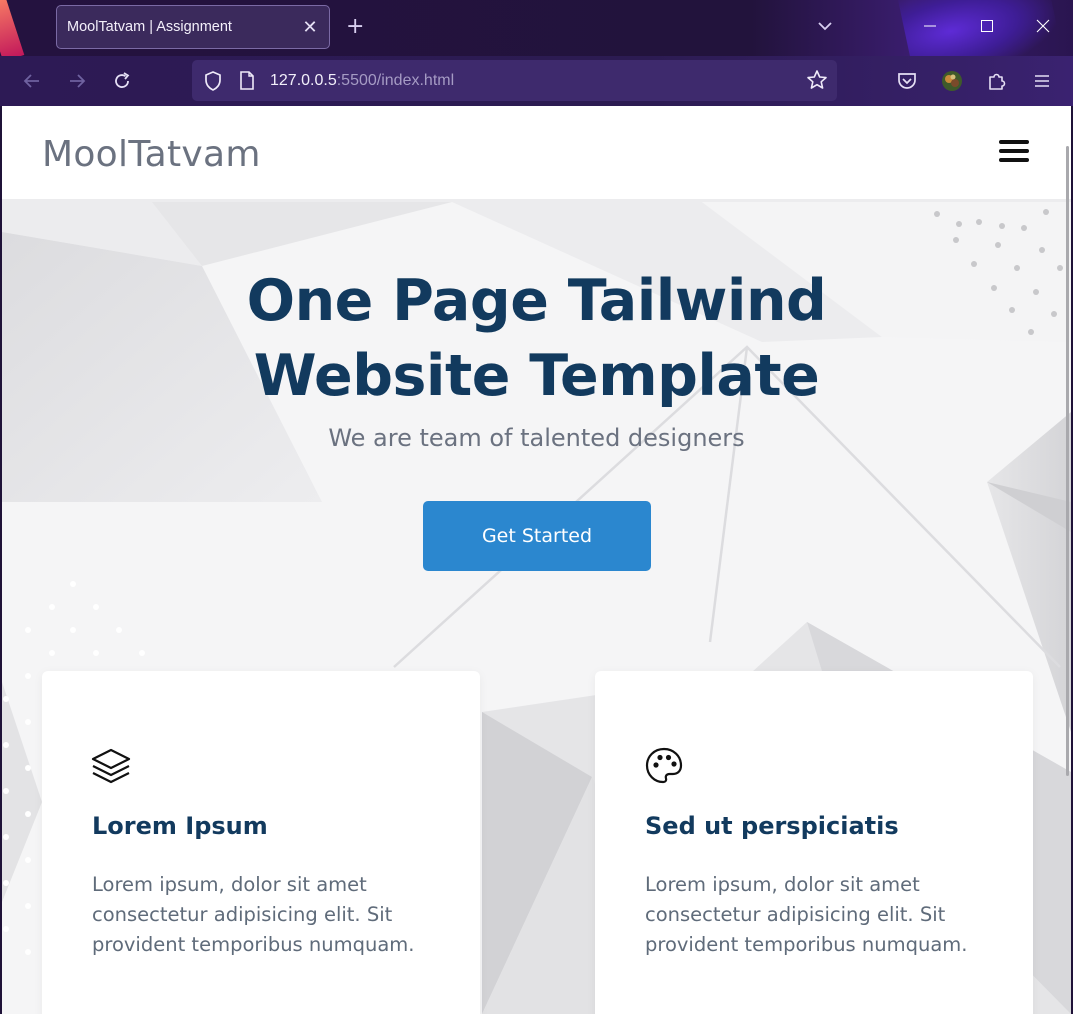 The height and width of the screenshot is (1014, 1073). Describe the element at coordinates (395, 80) in the screenshot. I see `url-path: :5500/index.html` at that location.